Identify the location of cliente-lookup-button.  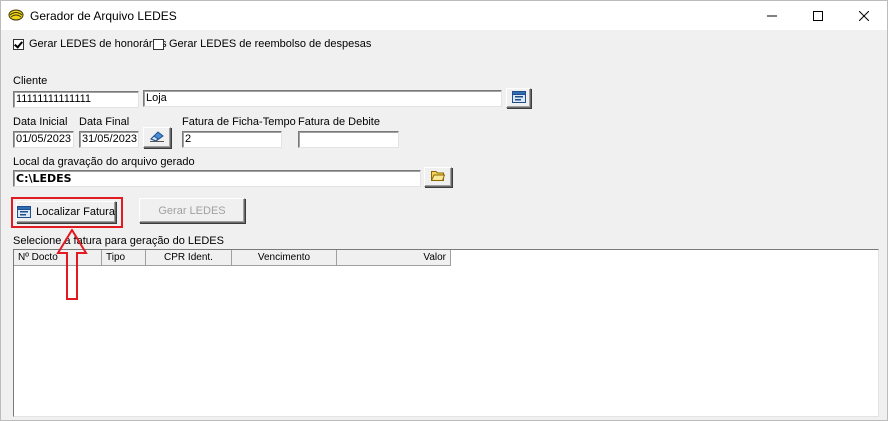
(518, 98).